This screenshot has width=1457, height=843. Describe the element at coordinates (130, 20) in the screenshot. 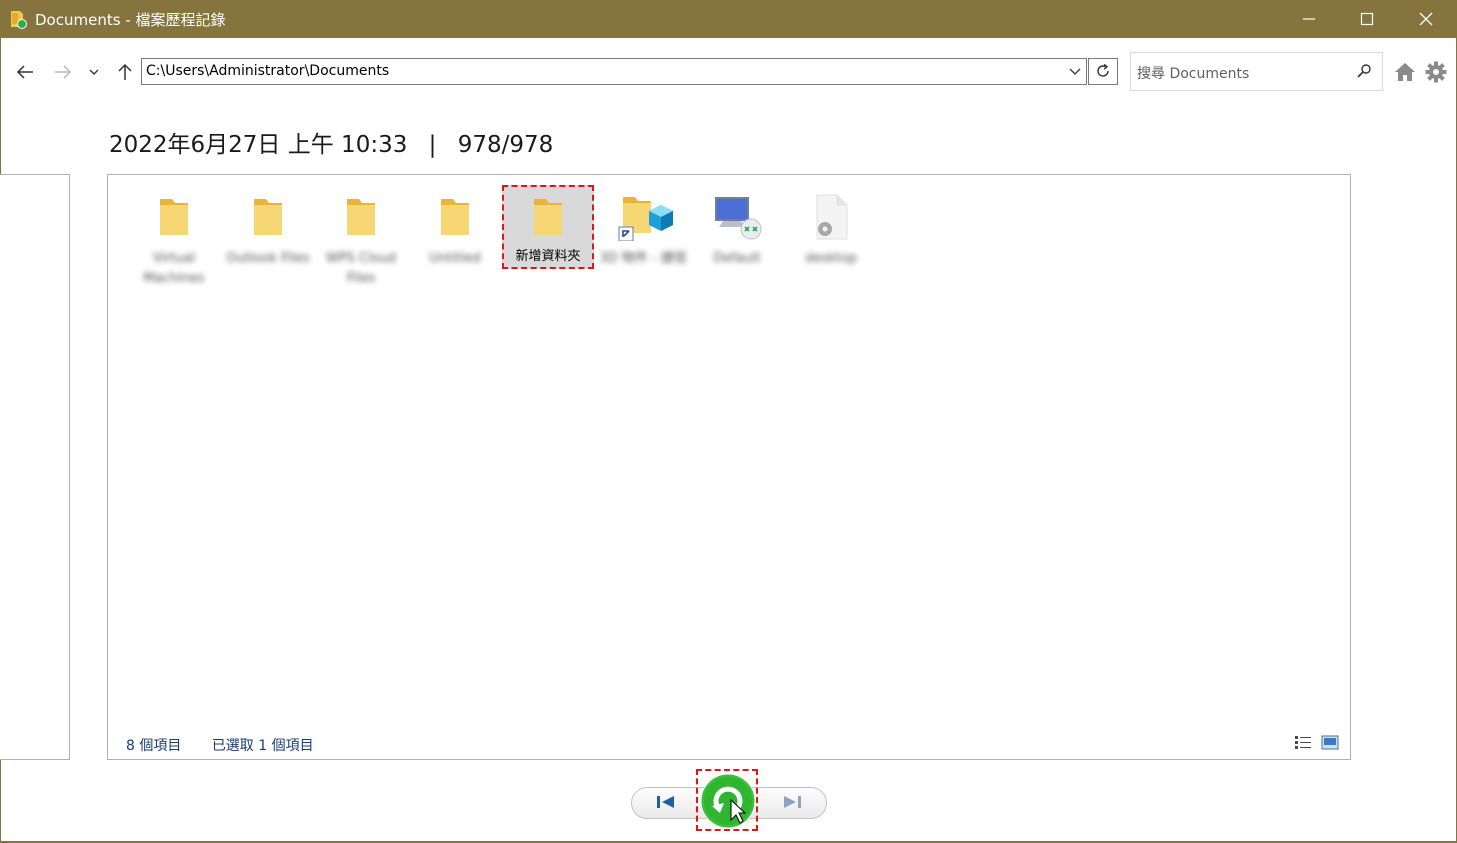

I see `window-title: Documents - 檔案歷程記錄` at that location.